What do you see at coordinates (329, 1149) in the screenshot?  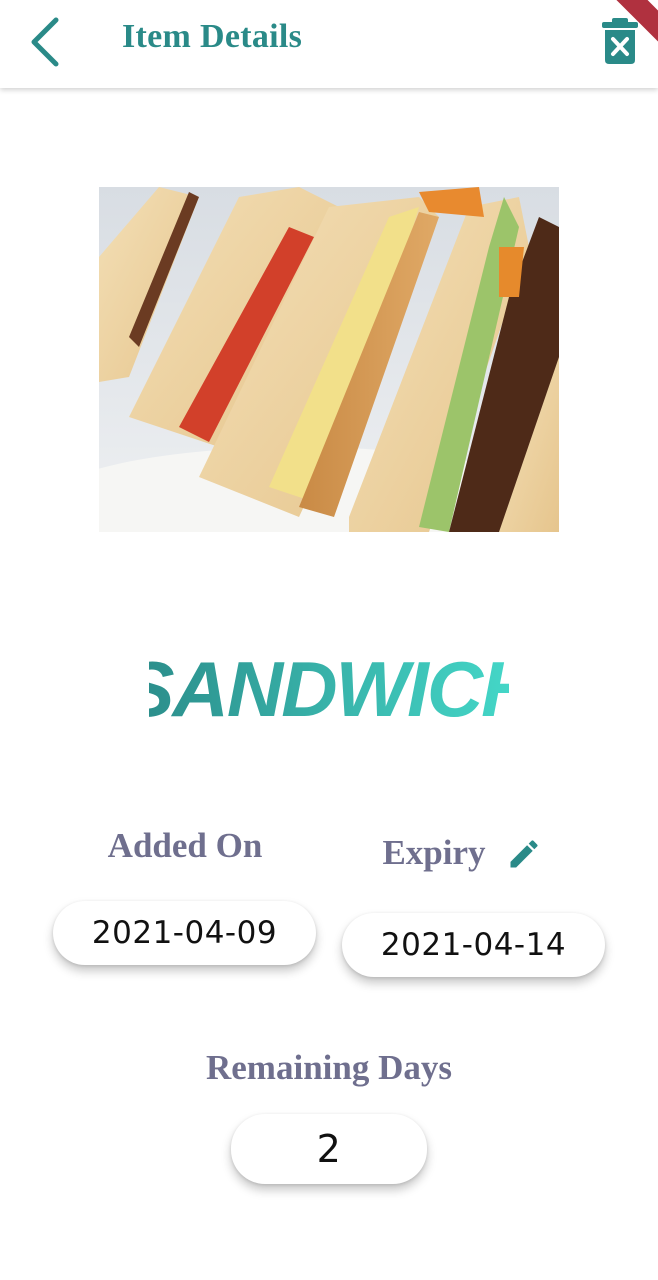 I see `remaining-days-value: 2` at bounding box center [329, 1149].